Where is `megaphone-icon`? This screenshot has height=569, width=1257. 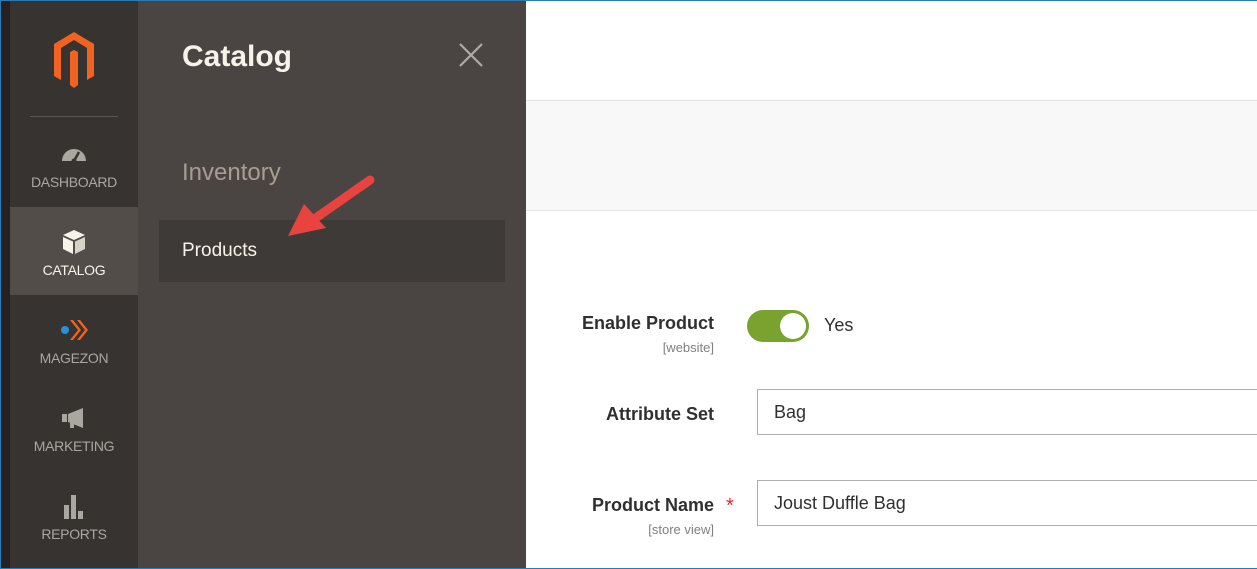
megaphone-icon is located at coordinates (72, 418).